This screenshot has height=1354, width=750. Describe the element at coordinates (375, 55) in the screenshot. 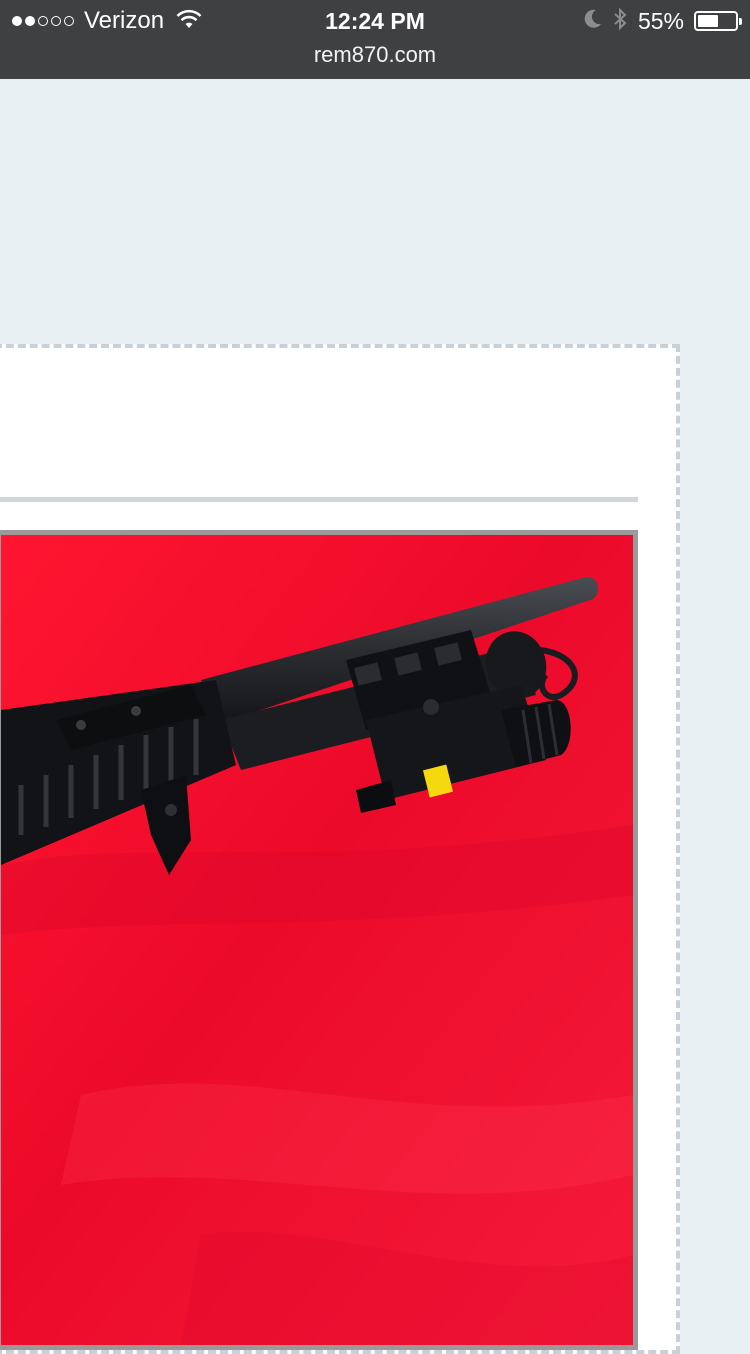

I see `address-bar-url: rem870.com` at that location.